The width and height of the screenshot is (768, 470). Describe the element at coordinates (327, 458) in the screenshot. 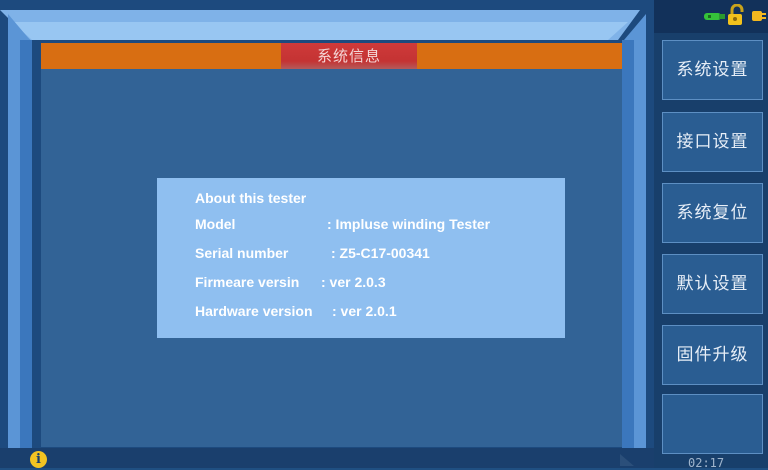

I see `status-strip` at that location.